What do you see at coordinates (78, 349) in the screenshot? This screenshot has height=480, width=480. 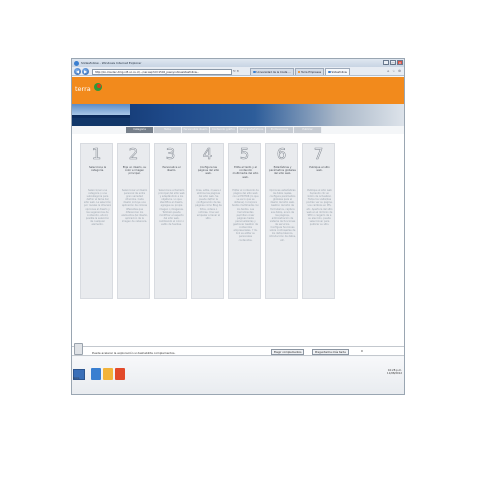 I see `addon-info-icon` at bounding box center [78, 349].